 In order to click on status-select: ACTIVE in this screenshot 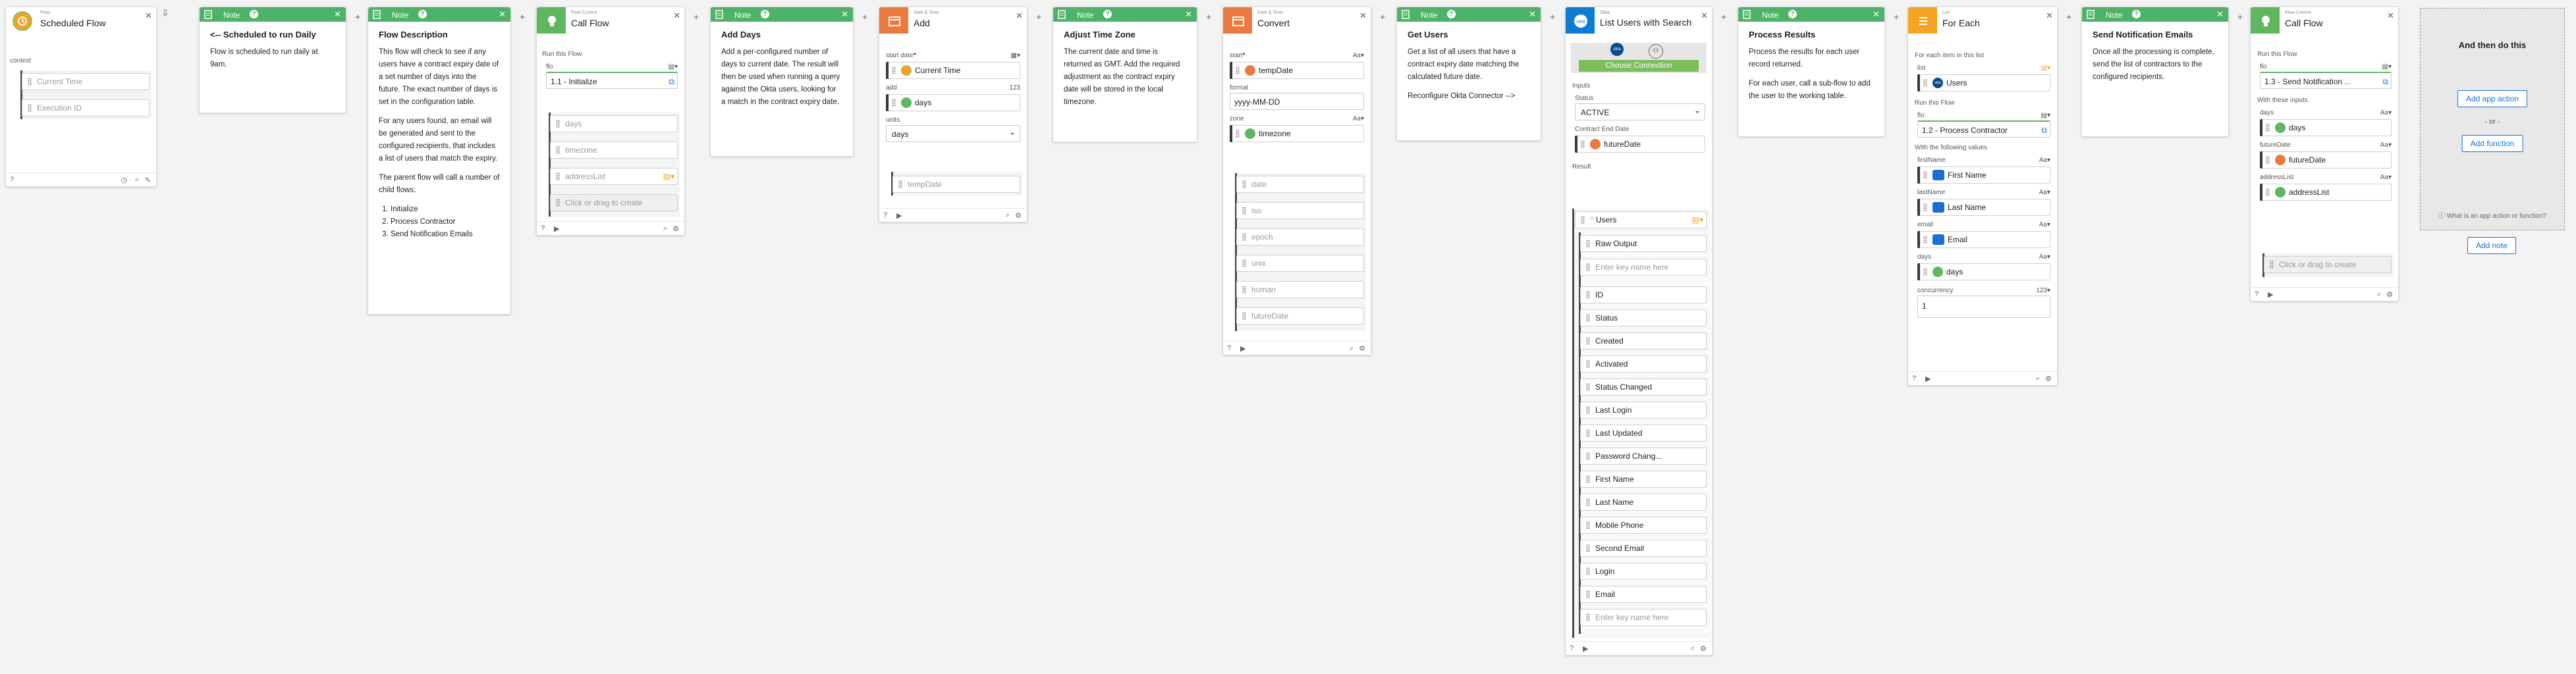, I will do `click(1640, 111)`.